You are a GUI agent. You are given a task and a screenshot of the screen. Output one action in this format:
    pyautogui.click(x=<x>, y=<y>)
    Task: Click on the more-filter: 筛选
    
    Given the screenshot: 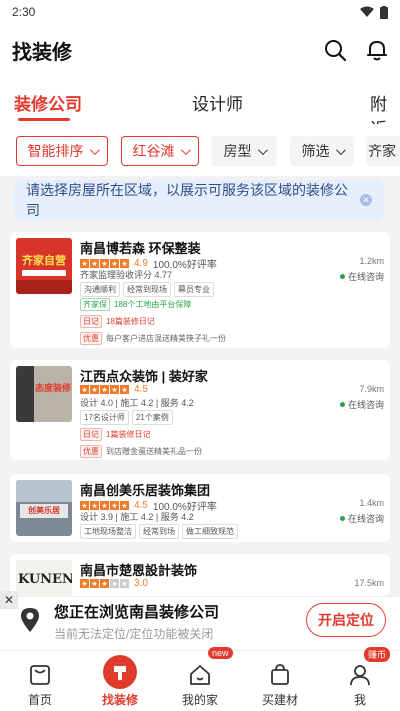 What is the action you would take?
    pyautogui.click(x=322, y=151)
    